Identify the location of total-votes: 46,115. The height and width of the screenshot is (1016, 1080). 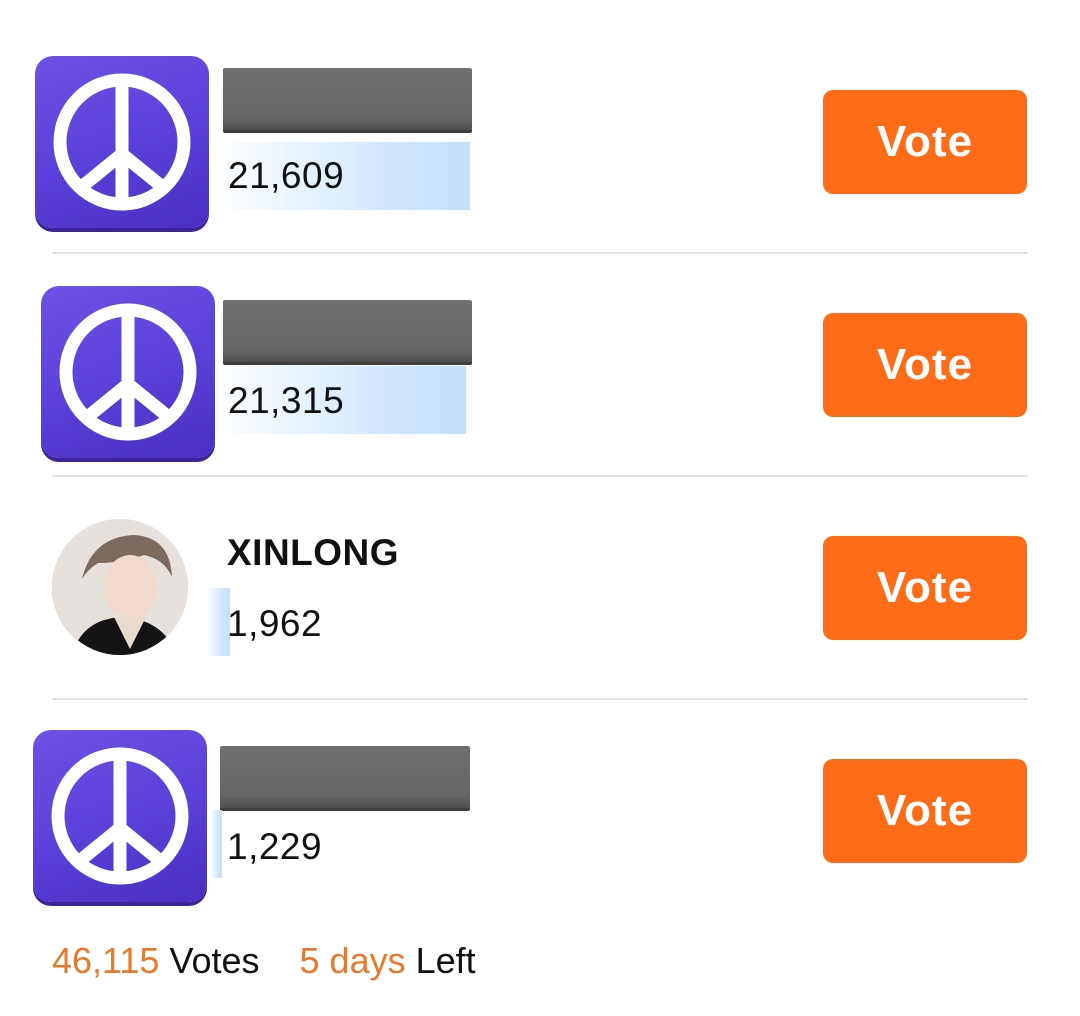
(106, 960).